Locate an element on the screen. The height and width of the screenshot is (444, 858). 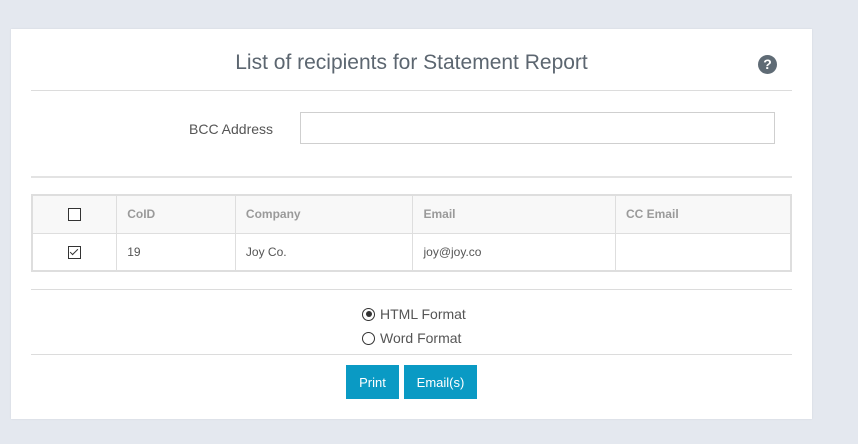
select-all-checkbox is located at coordinates (75, 215).